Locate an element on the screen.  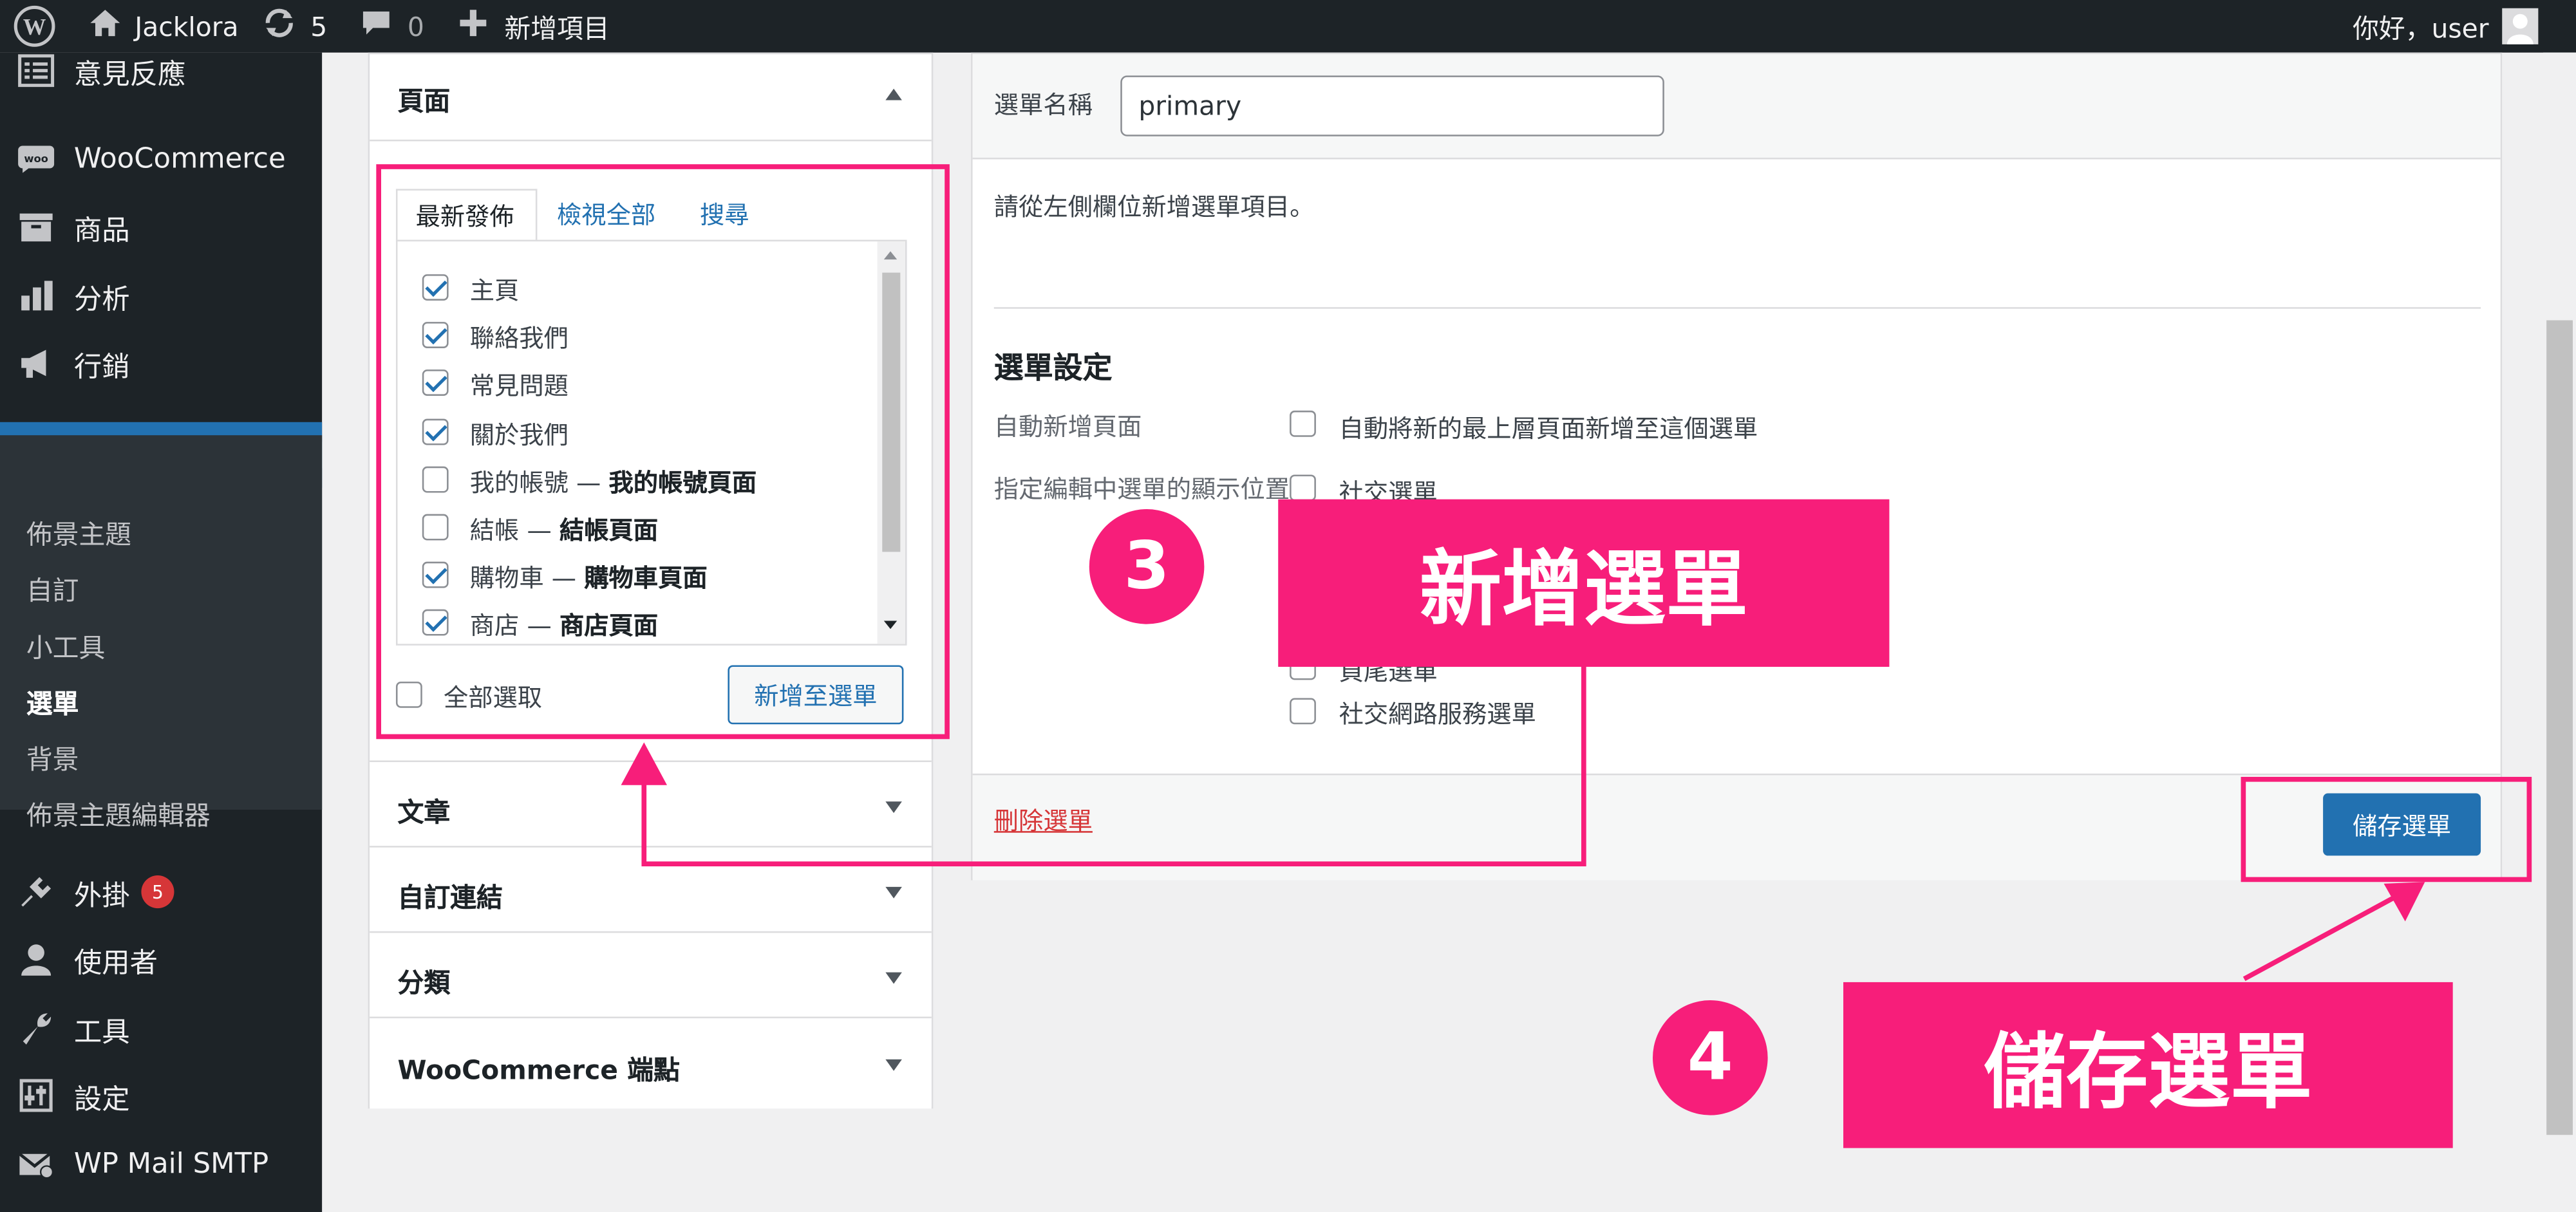
page-state: 商店頁面 is located at coordinates (609, 626).